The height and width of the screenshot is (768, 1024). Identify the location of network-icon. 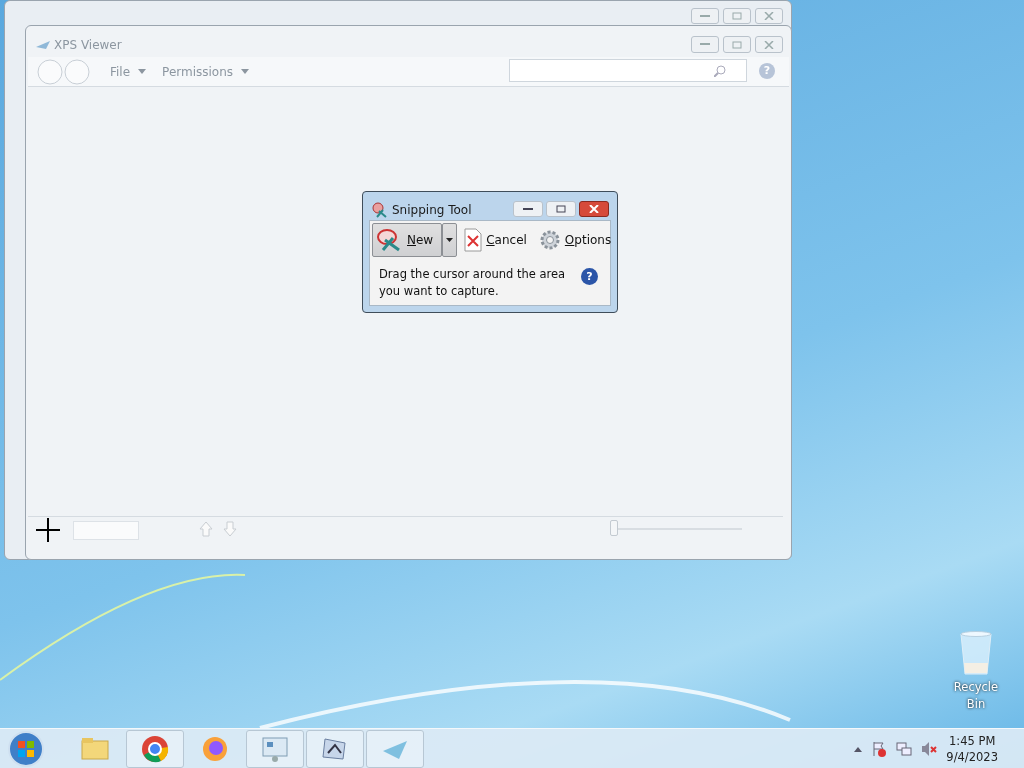
(904, 748).